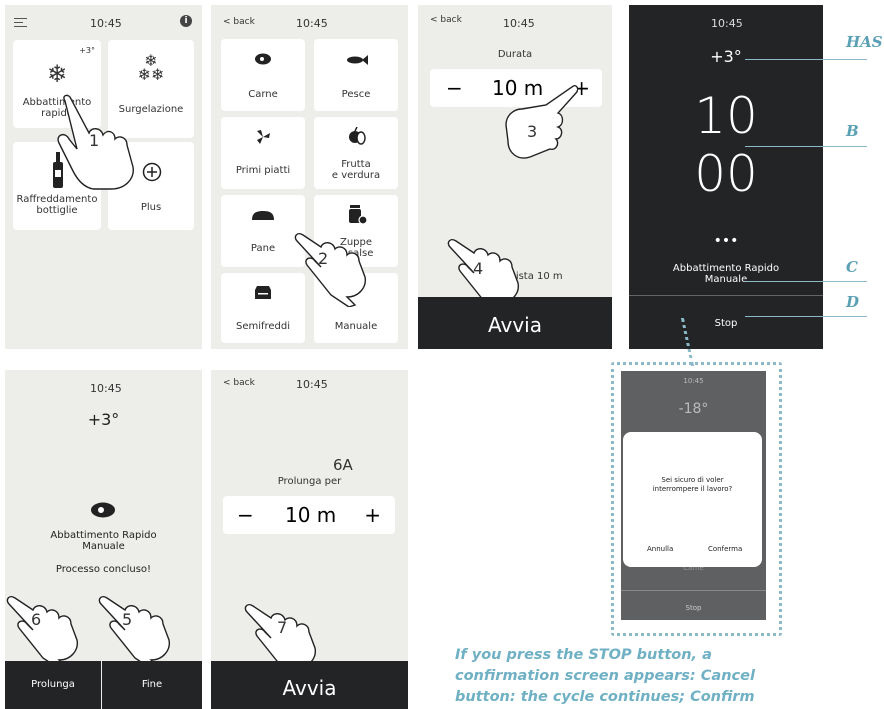 This screenshot has height=709, width=884. What do you see at coordinates (726, 116) in the screenshot?
I see `timer-minutes: 10` at bounding box center [726, 116].